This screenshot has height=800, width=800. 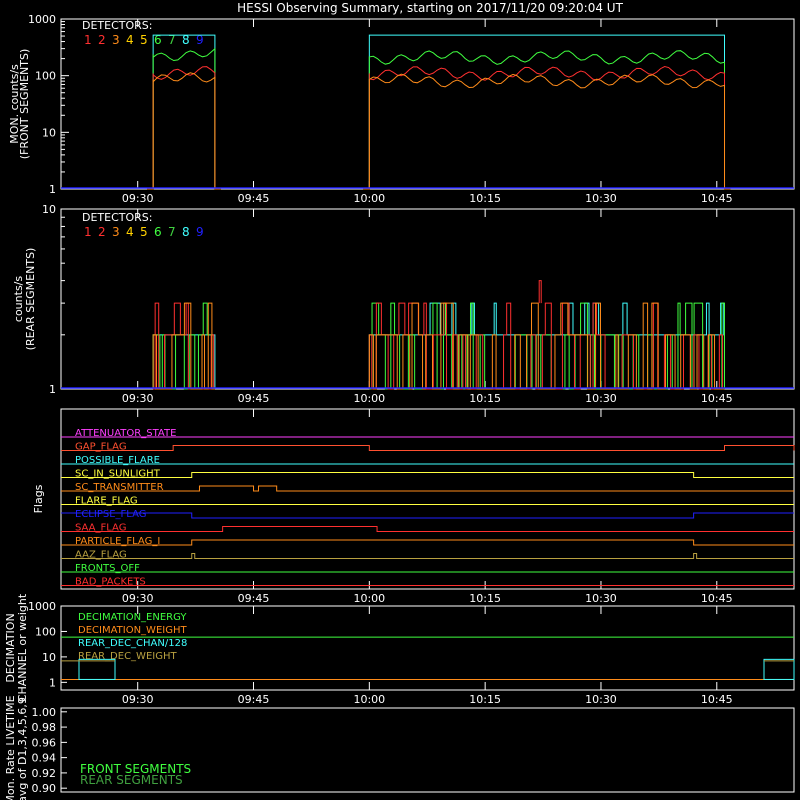 I want to click on y-tick-label: 0.94, so click(x=44, y=758).